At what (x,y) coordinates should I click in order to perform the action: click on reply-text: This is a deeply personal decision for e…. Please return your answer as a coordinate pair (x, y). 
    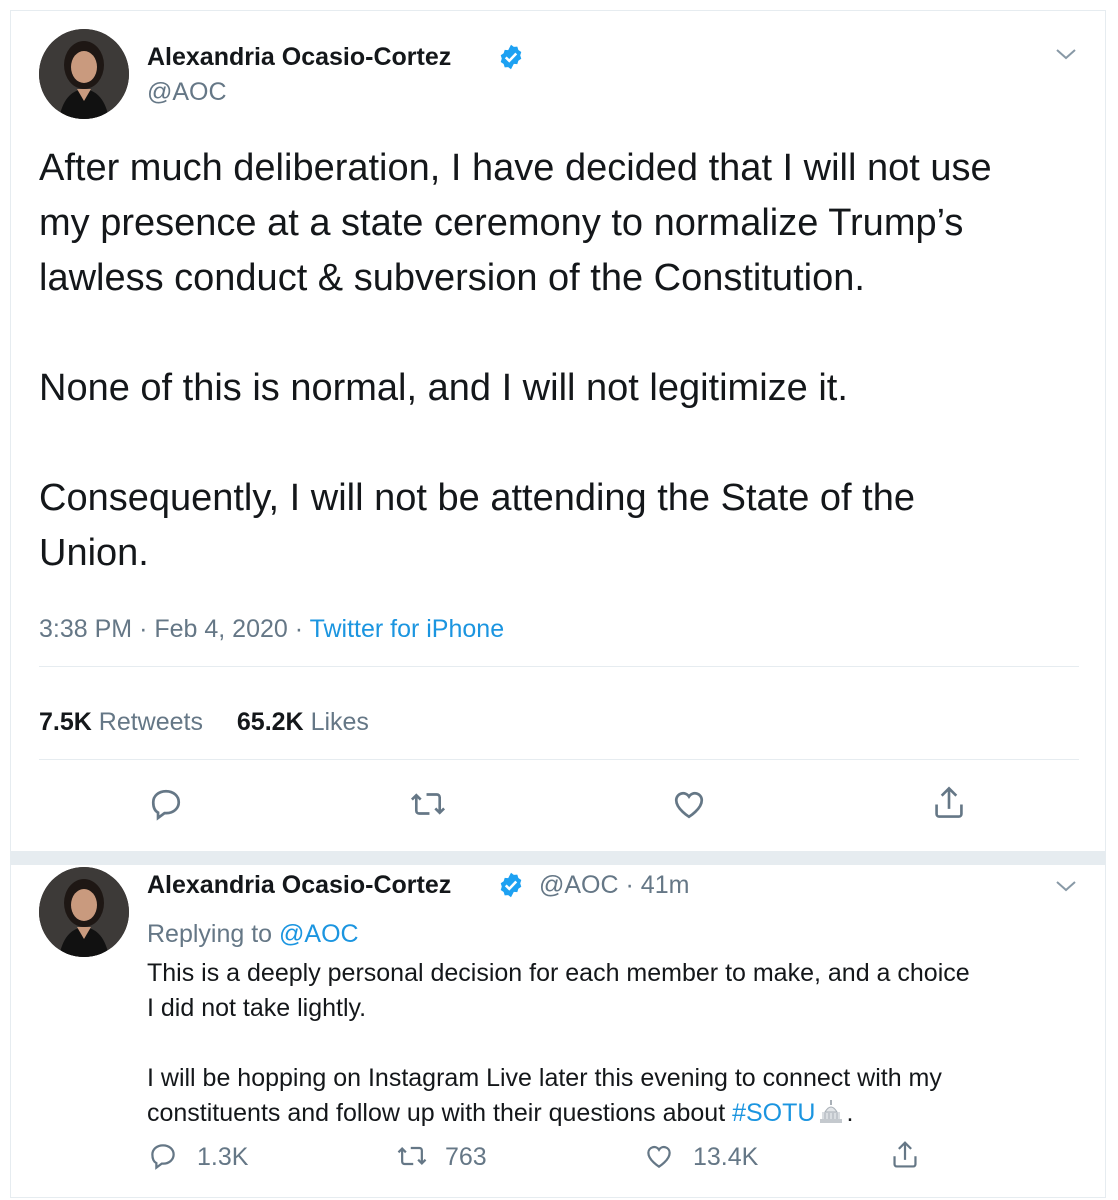
    Looking at the image, I should click on (617, 1043).